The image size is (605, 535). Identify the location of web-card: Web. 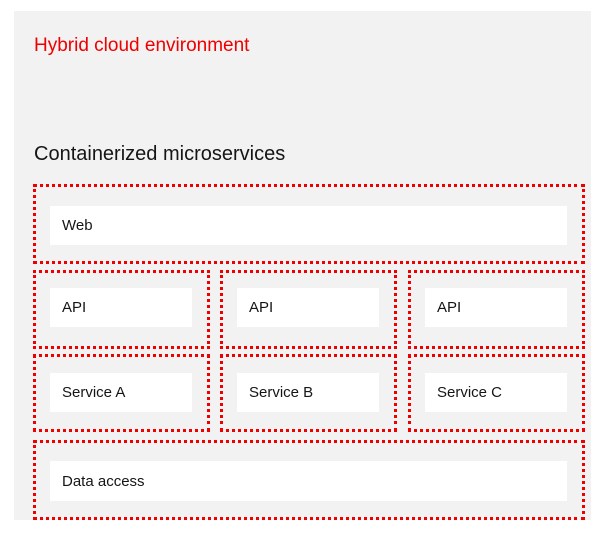
(308, 225).